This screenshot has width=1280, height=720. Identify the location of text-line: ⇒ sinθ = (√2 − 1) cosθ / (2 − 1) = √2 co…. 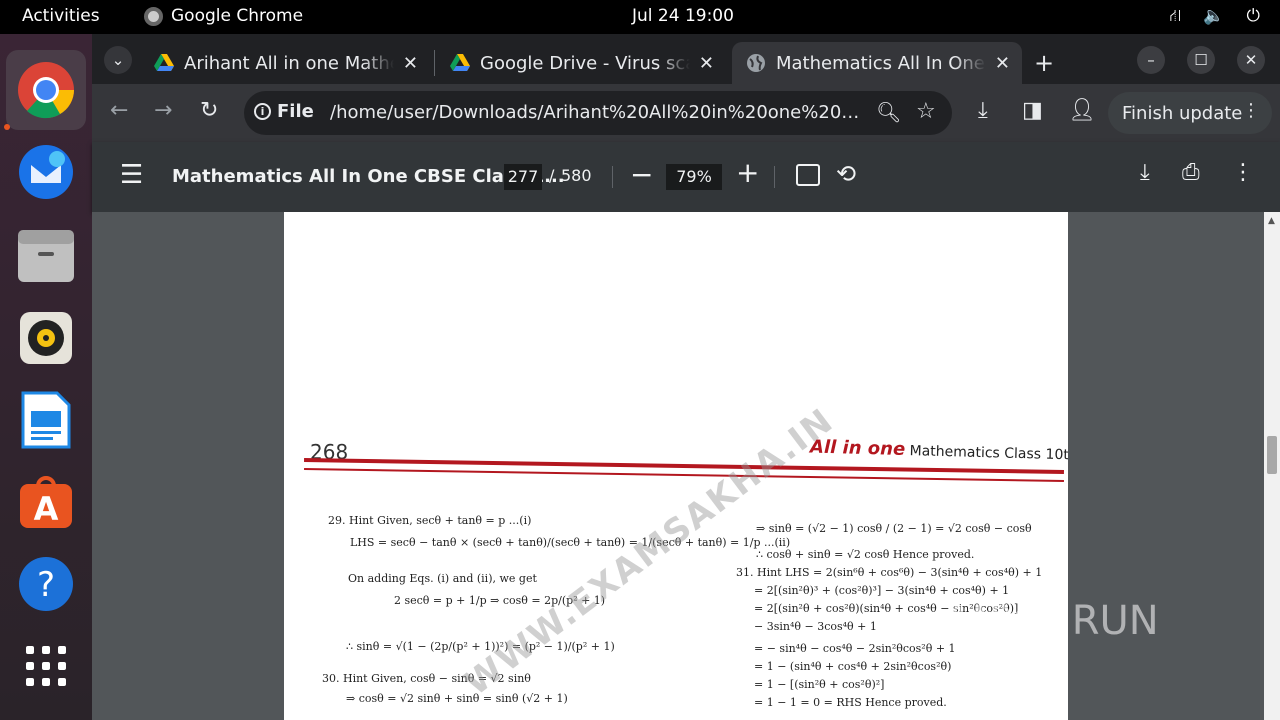
(894, 528).